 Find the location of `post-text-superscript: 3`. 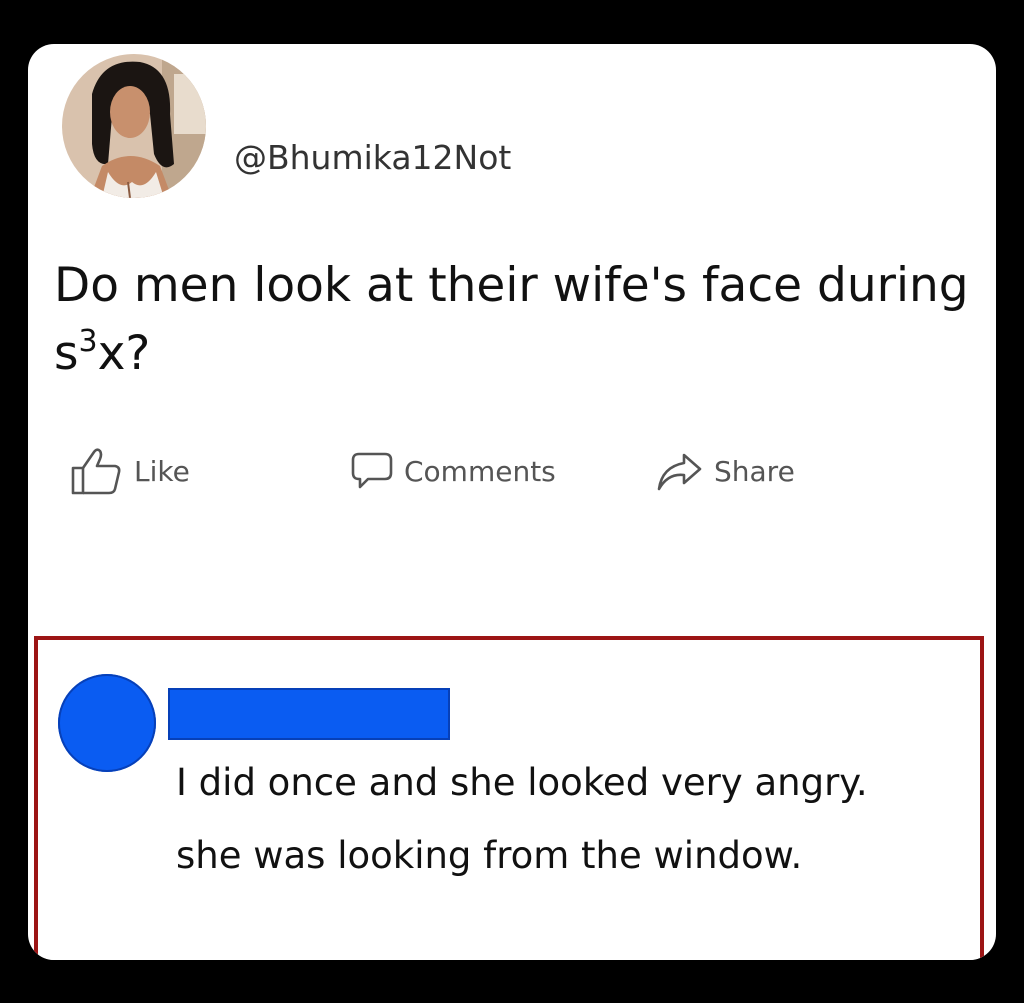

post-text-superscript: 3 is located at coordinates (88, 341).